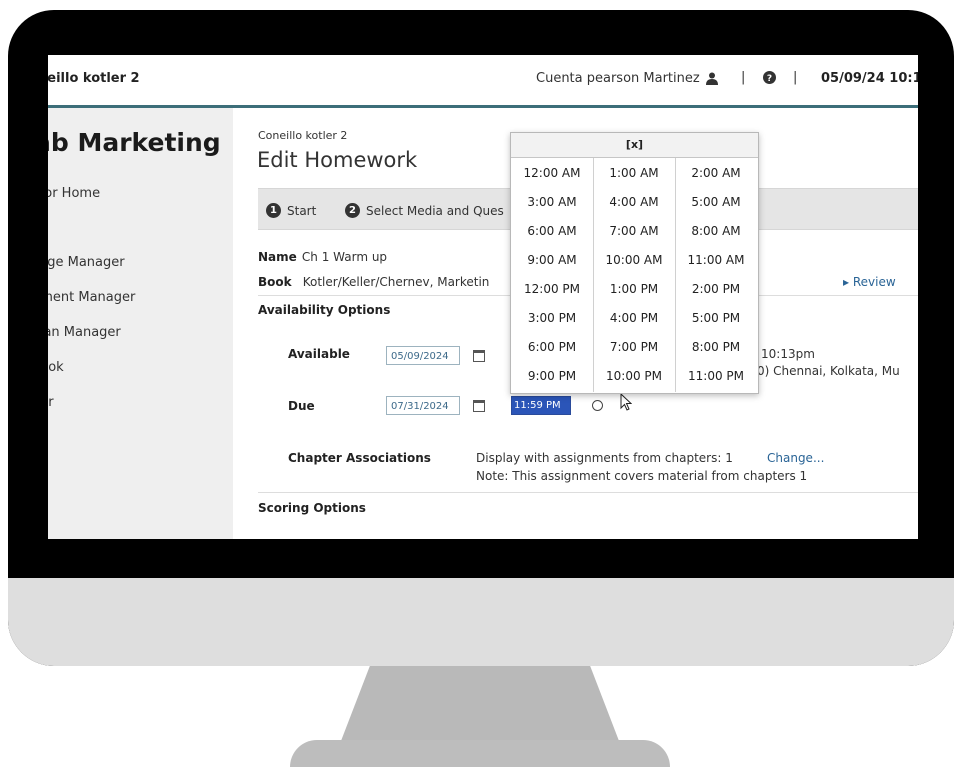 The image size is (959, 767). I want to click on monitor-chin, so click(481, 622).